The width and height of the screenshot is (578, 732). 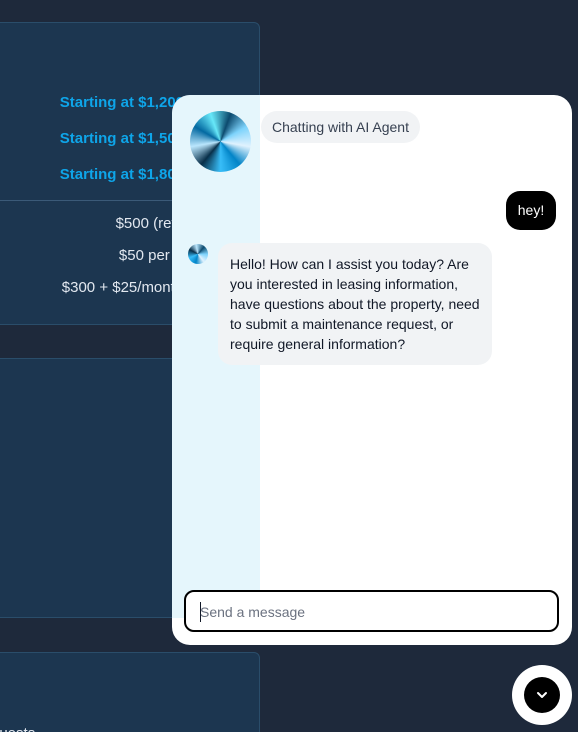 I want to click on message-composer, so click(x=371, y=611).